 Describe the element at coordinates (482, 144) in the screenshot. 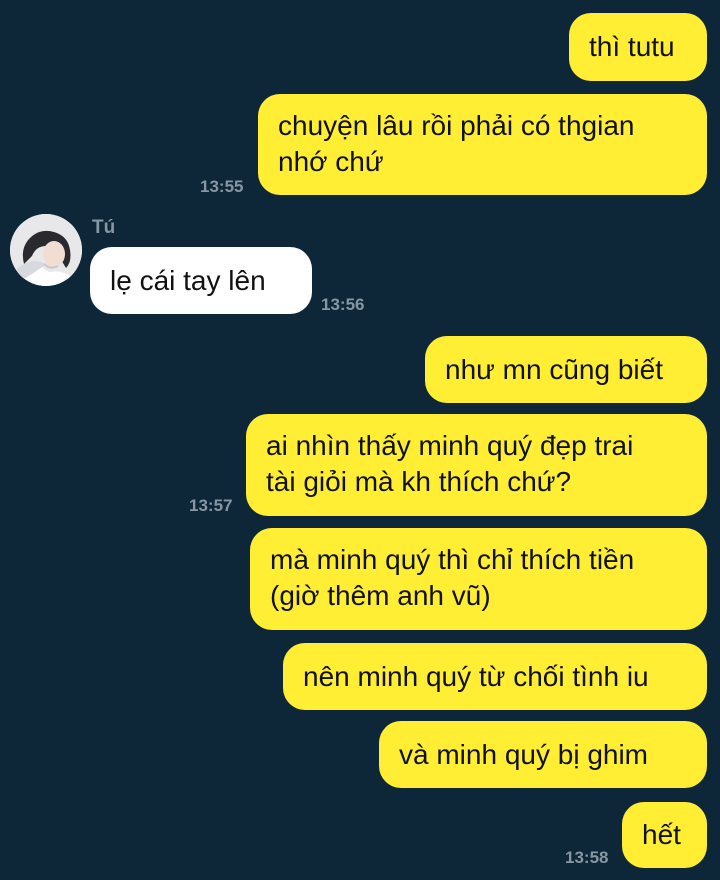

I see `message-bubble-outgoing: chuyện lâu rồi phải có thgian nhớ chứ` at that location.